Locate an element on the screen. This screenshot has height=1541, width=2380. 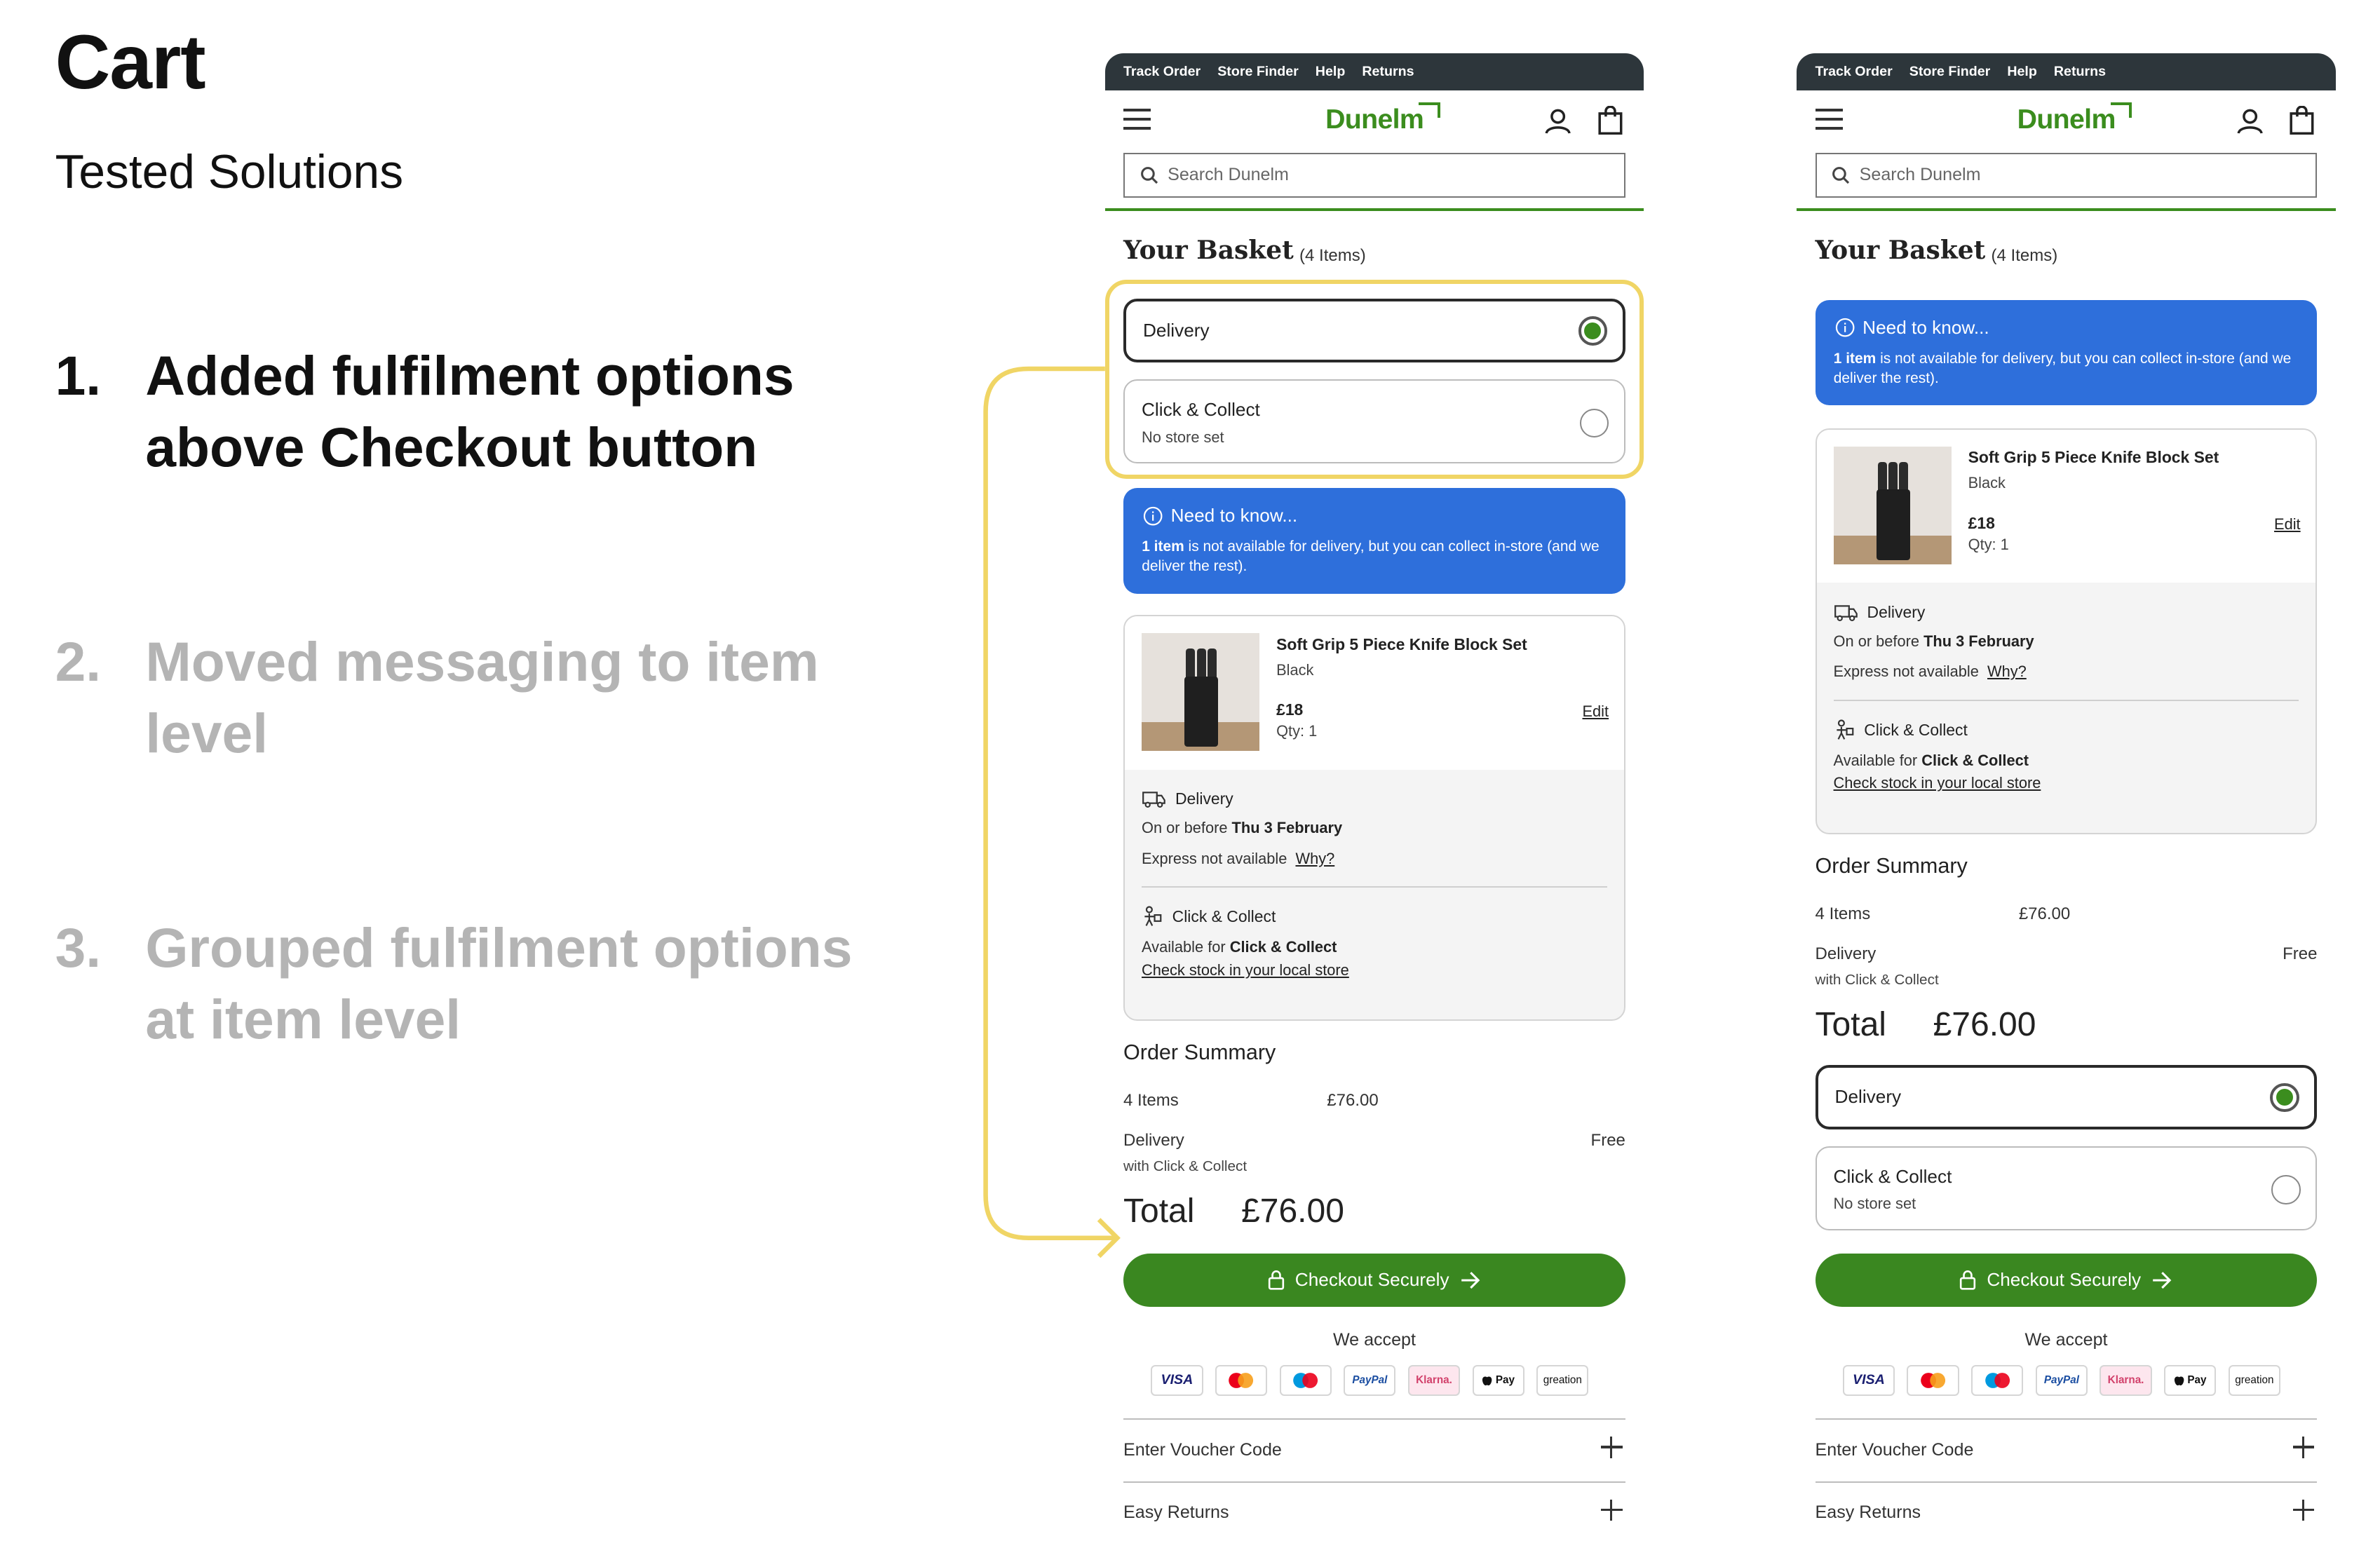
lock-icon is located at coordinates (1276, 1280).